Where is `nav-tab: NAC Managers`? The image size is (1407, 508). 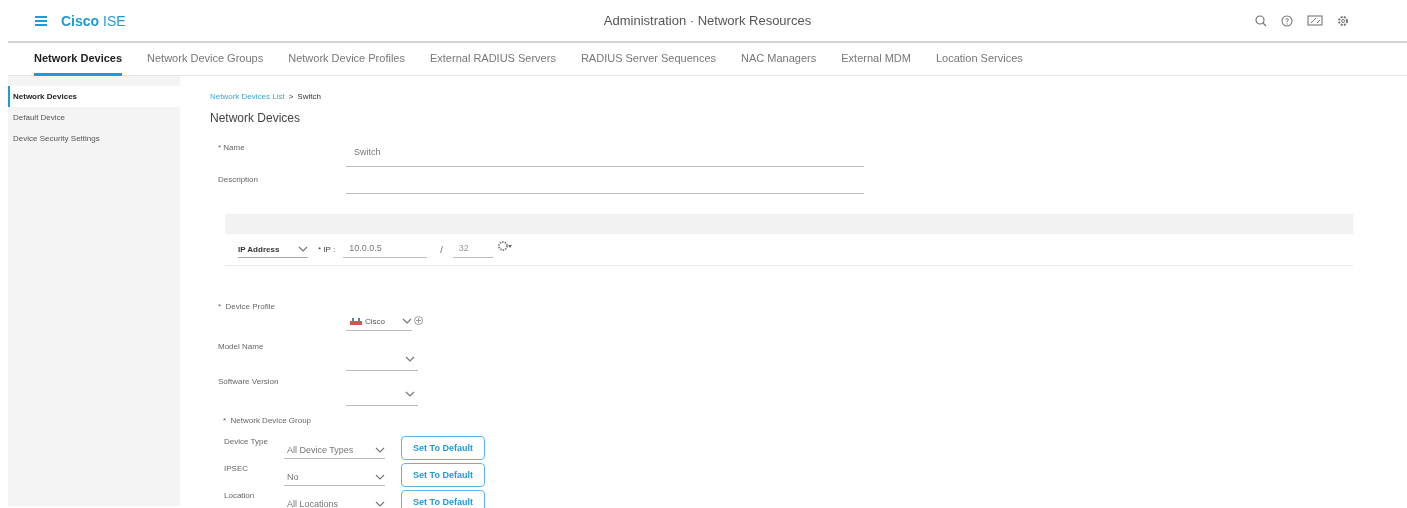
nav-tab: NAC Managers is located at coordinates (779, 59).